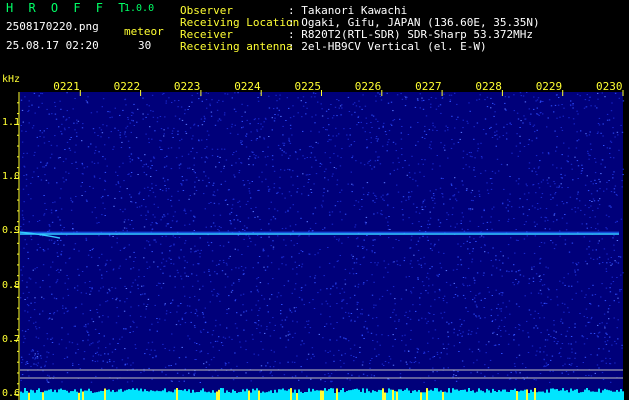 This screenshot has width=629, height=400. I want to click on x-tick-label: 0230, so click(609, 86).